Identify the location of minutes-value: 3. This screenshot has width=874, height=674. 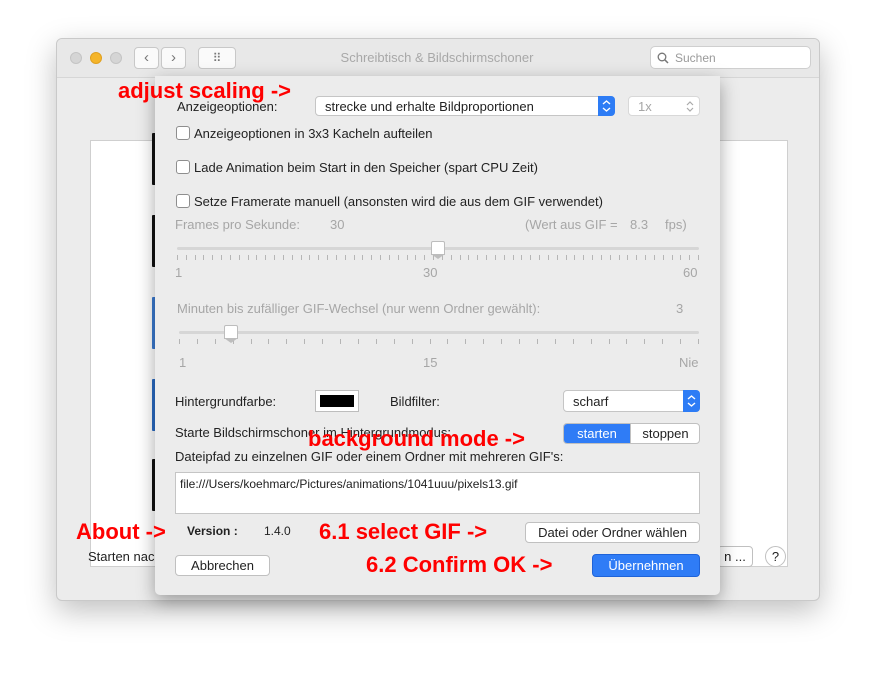
(680, 308).